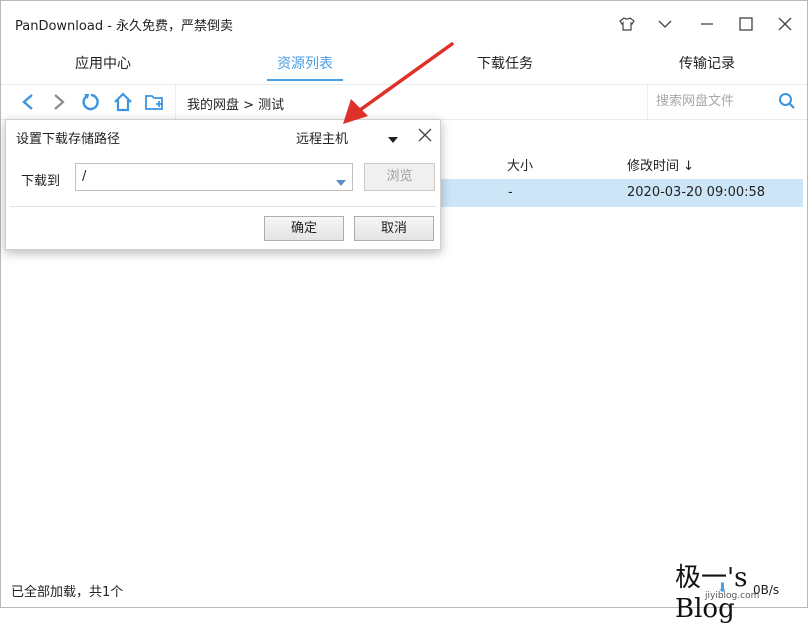 The width and height of the screenshot is (810, 624). I want to click on forward-button, so click(59, 102).